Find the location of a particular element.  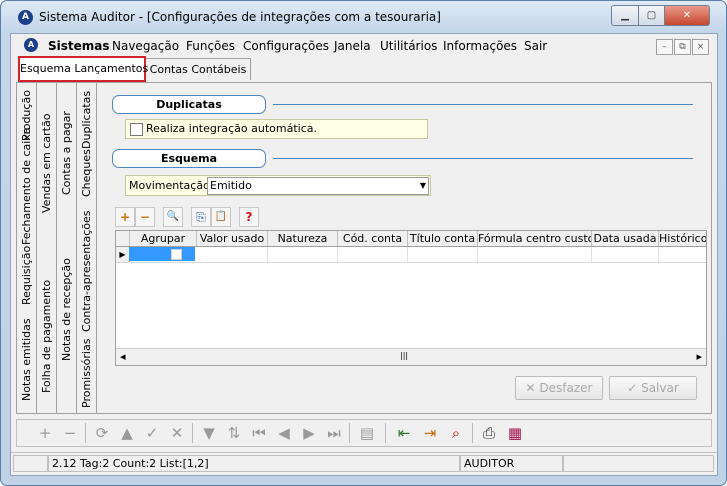

report-icon: ▦ is located at coordinates (515, 433).